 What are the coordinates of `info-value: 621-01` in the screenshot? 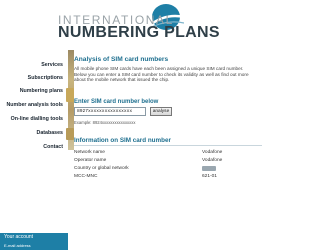 It's located at (209, 176).